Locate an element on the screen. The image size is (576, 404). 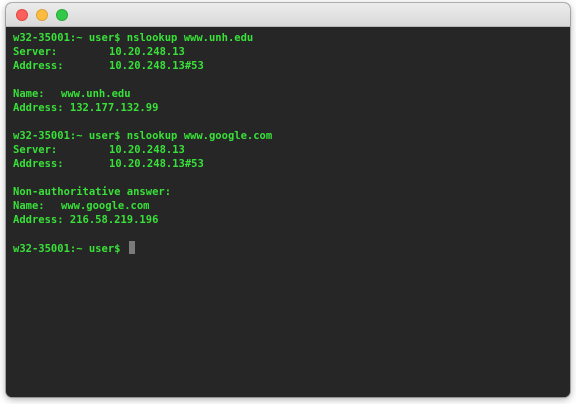
minimize-button is located at coordinates (42, 15).